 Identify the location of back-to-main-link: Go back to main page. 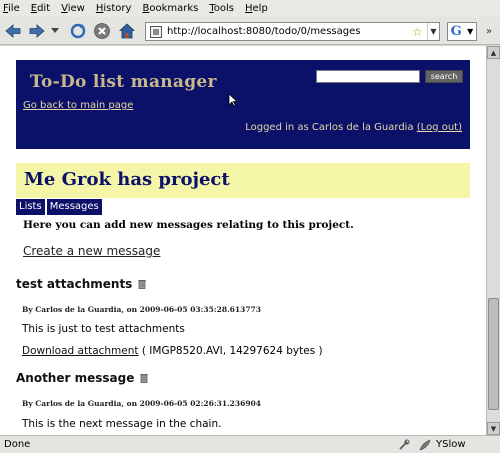
(78, 105).